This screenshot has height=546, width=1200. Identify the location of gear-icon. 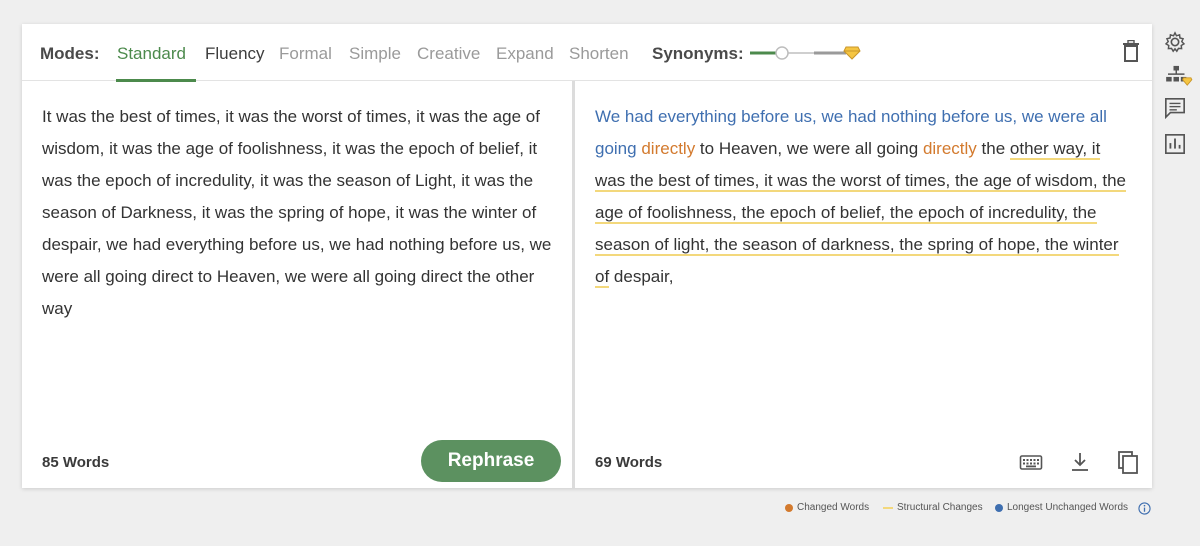
(1175, 42).